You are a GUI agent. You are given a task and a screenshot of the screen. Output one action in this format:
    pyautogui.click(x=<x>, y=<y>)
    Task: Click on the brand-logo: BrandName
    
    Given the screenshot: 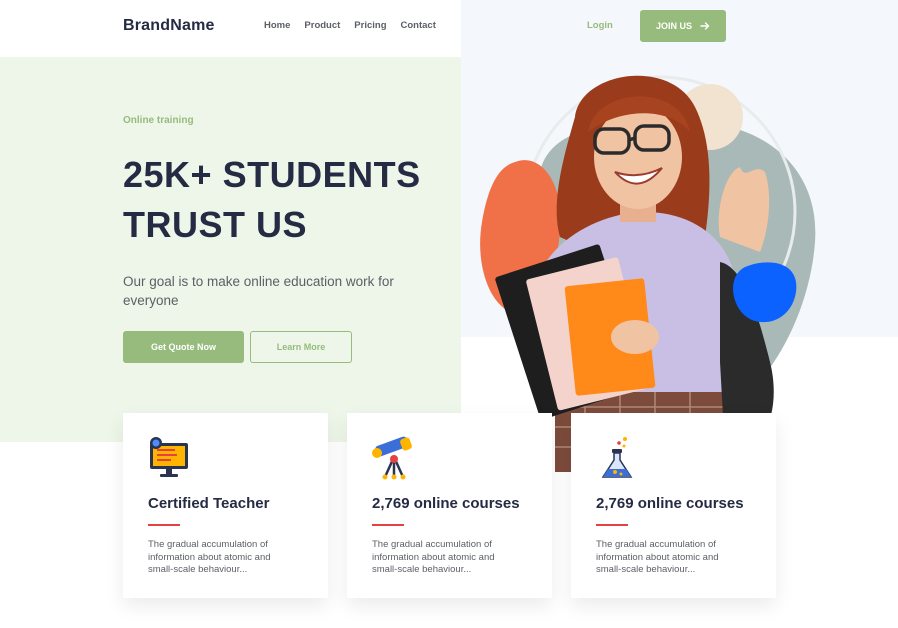 What is the action you would take?
    pyautogui.click(x=169, y=26)
    